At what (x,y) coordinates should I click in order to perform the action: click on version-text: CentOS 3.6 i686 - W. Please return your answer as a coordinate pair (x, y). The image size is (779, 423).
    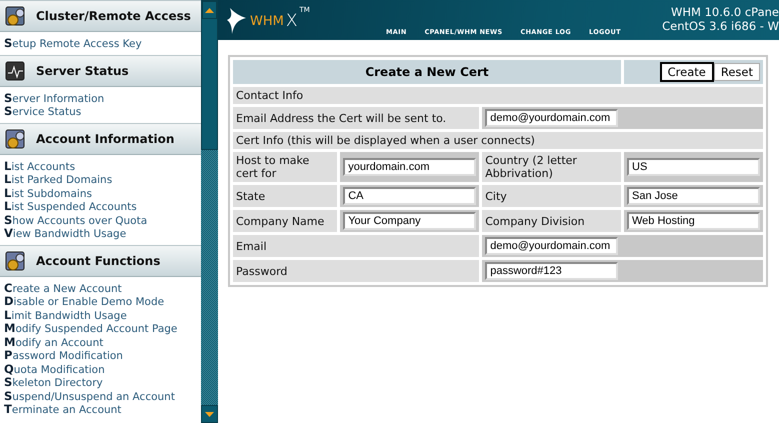
    Looking at the image, I should click on (720, 26).